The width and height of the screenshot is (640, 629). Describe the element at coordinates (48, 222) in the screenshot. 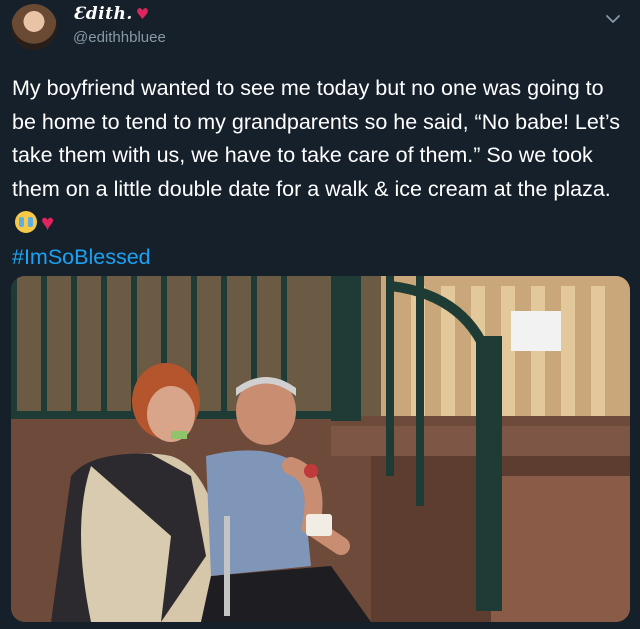

I see `red-heart-icon: ♥` at that location.